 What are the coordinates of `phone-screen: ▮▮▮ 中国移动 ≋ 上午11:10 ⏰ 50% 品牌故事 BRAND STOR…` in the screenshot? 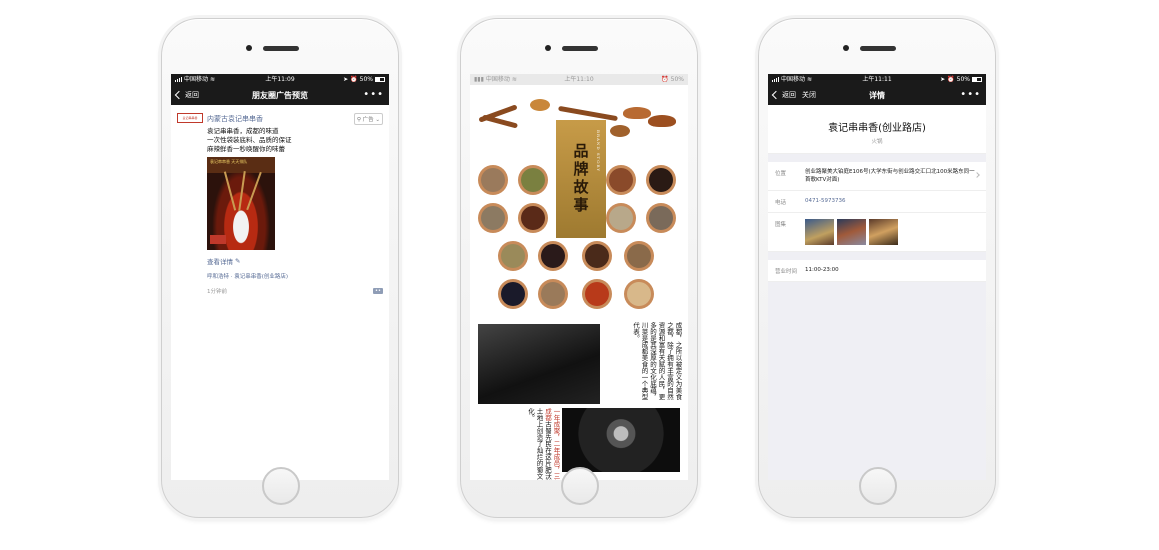 It's located at (579, 277).